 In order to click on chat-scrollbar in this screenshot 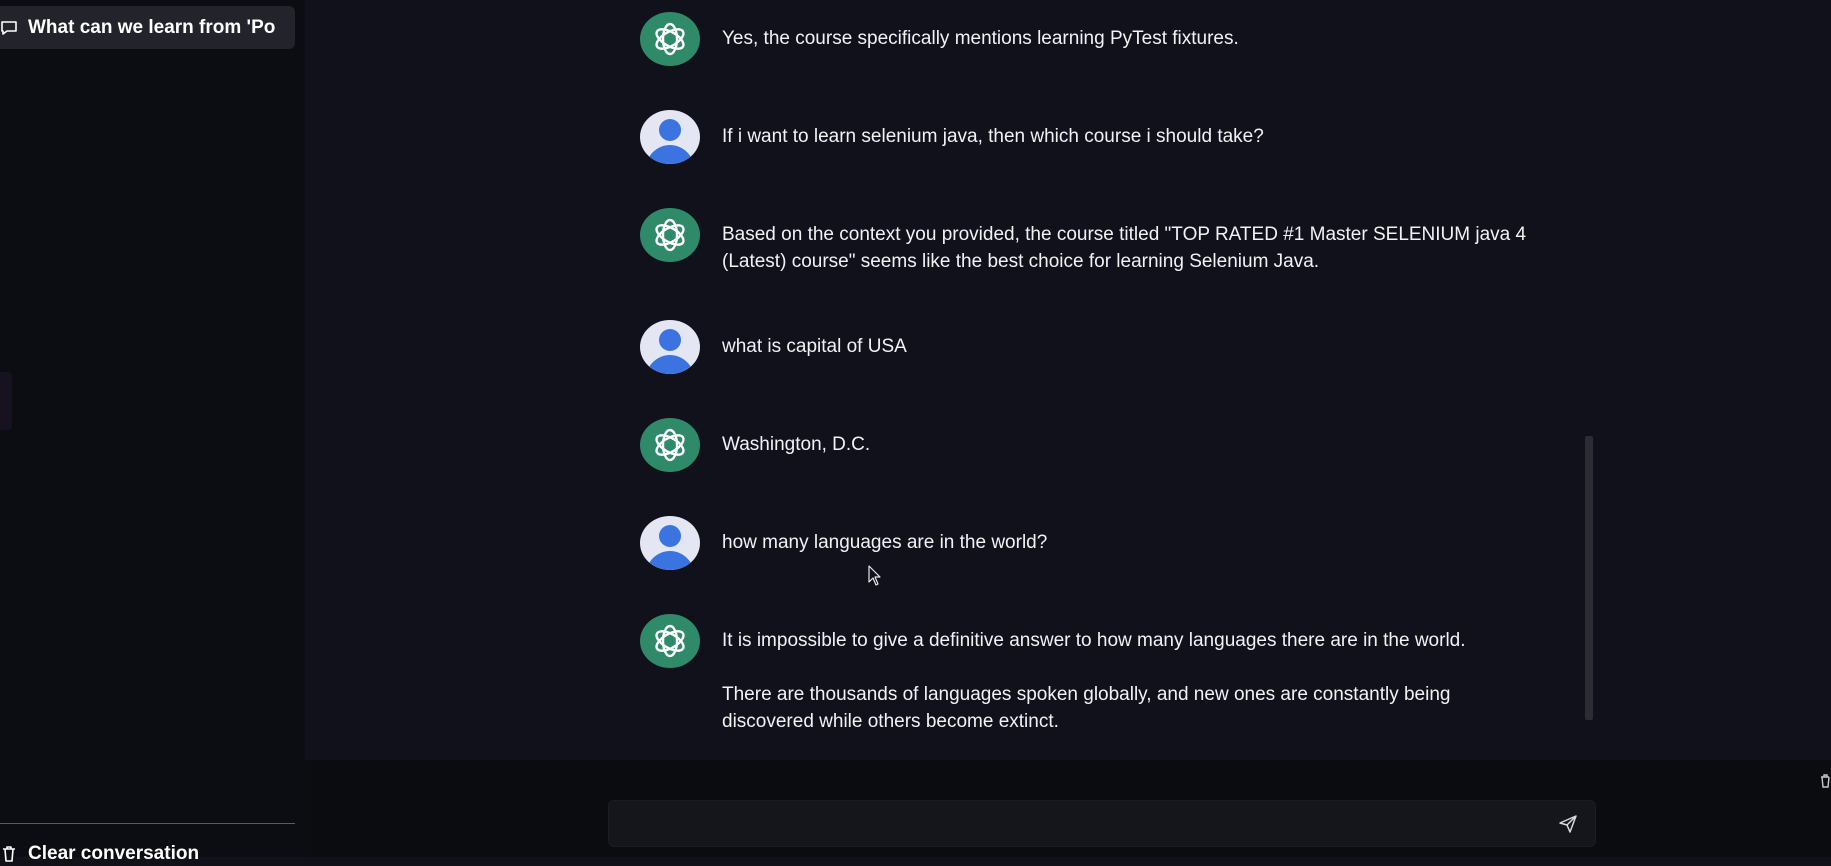, I will do `click(1589, 578)`.